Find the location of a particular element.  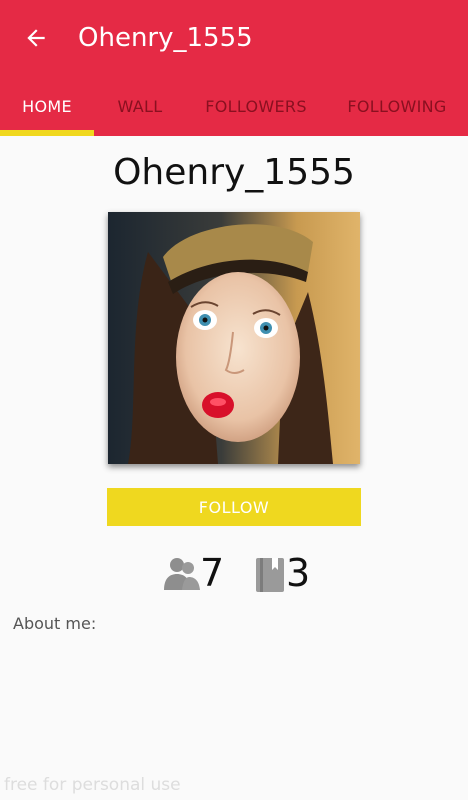

tab-followers-label: FOLLOWERS is located at coordinates (256, 106).